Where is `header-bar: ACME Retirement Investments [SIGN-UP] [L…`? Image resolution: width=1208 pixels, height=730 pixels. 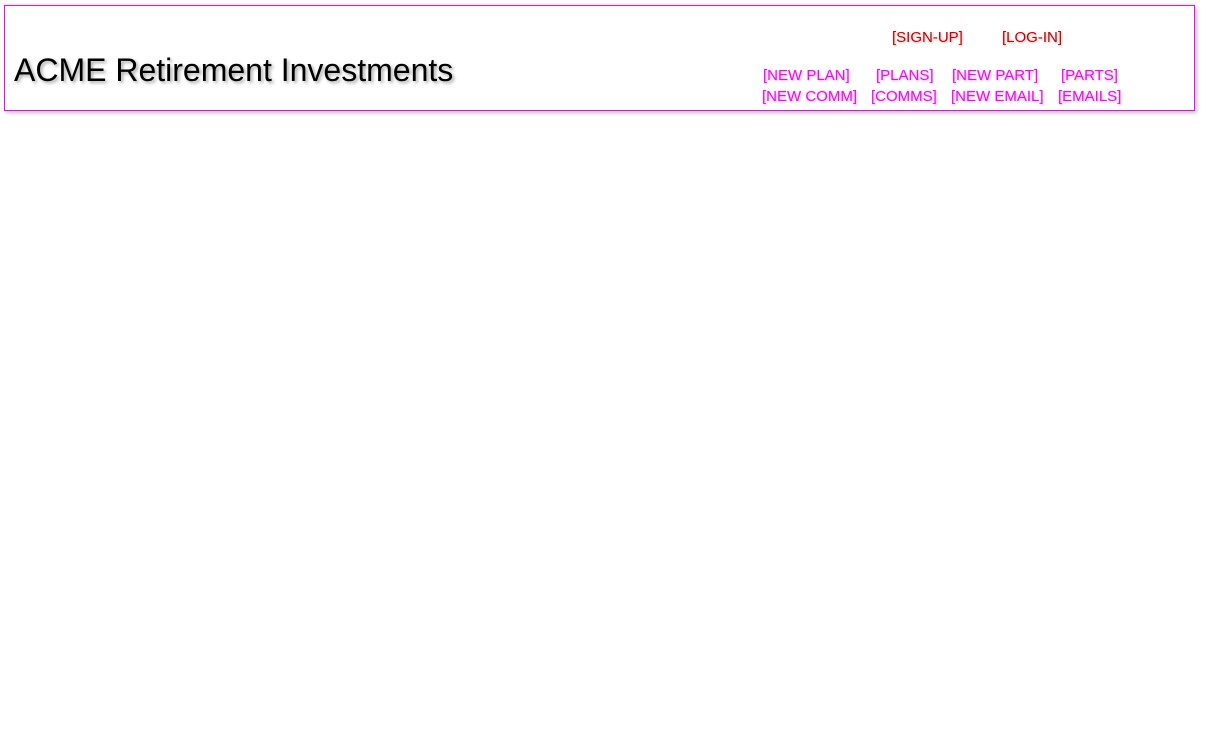 header-bar: ACME Retirement Investments [SIGN-UP] [L… is located at coordinates (599, 58).